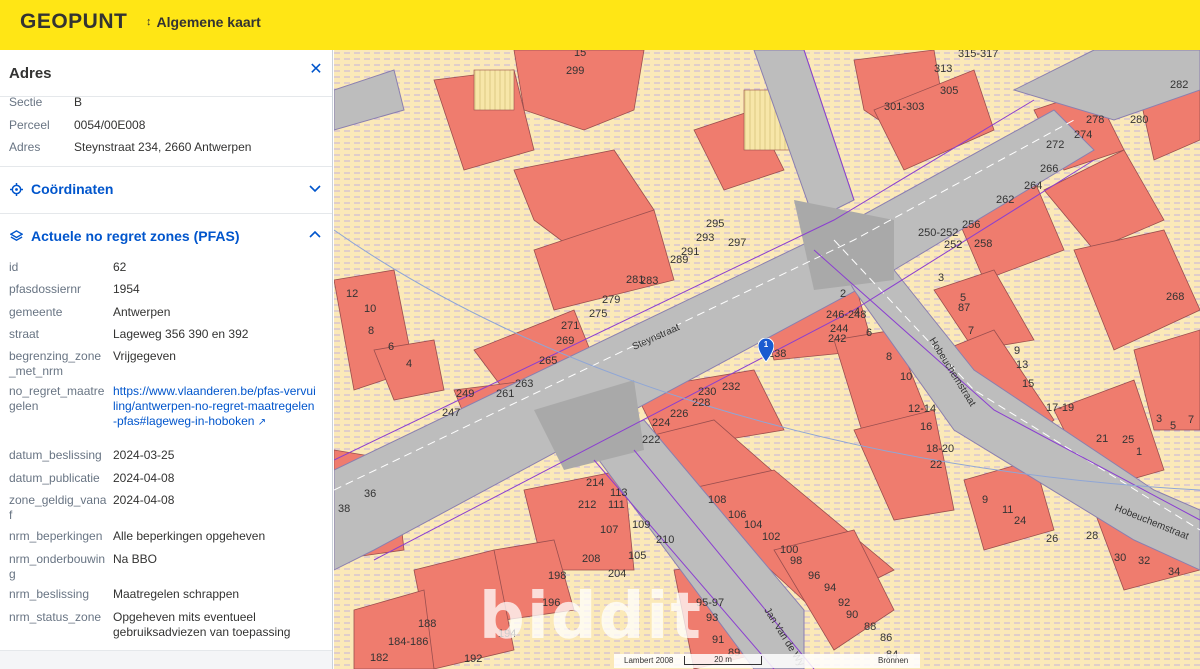 Image resolution: width=1200 pixels, height=669 pixels. What do you see at coordinates (58, 507) in the screenshot?
I see `field-key: zone_geldig_vanaf` at bounding box center [58, 507].